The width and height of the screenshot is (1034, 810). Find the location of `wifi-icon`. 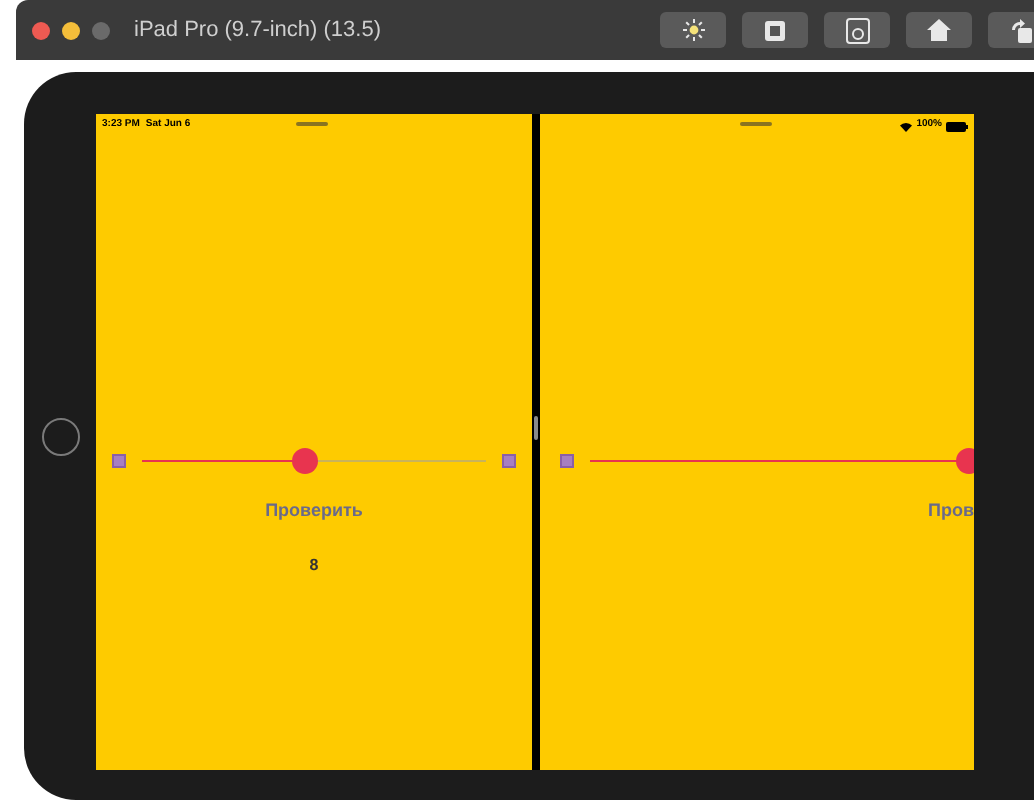

wifi-icon is located at coordinates (906, 126).